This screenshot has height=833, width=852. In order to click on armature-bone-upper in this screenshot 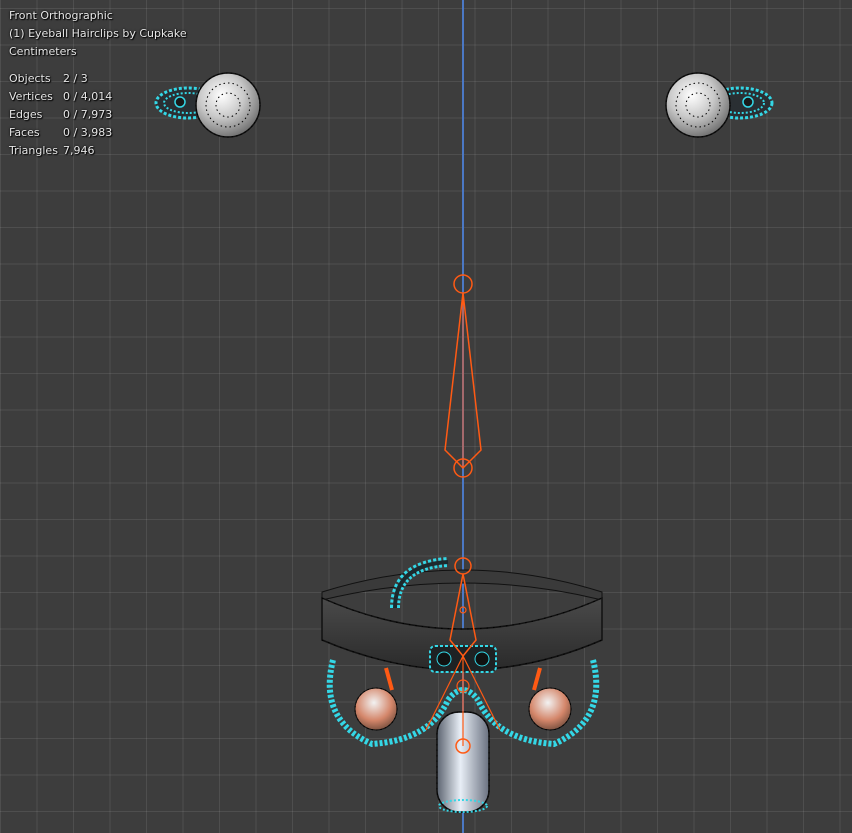, I will do `click(463, 376)`.